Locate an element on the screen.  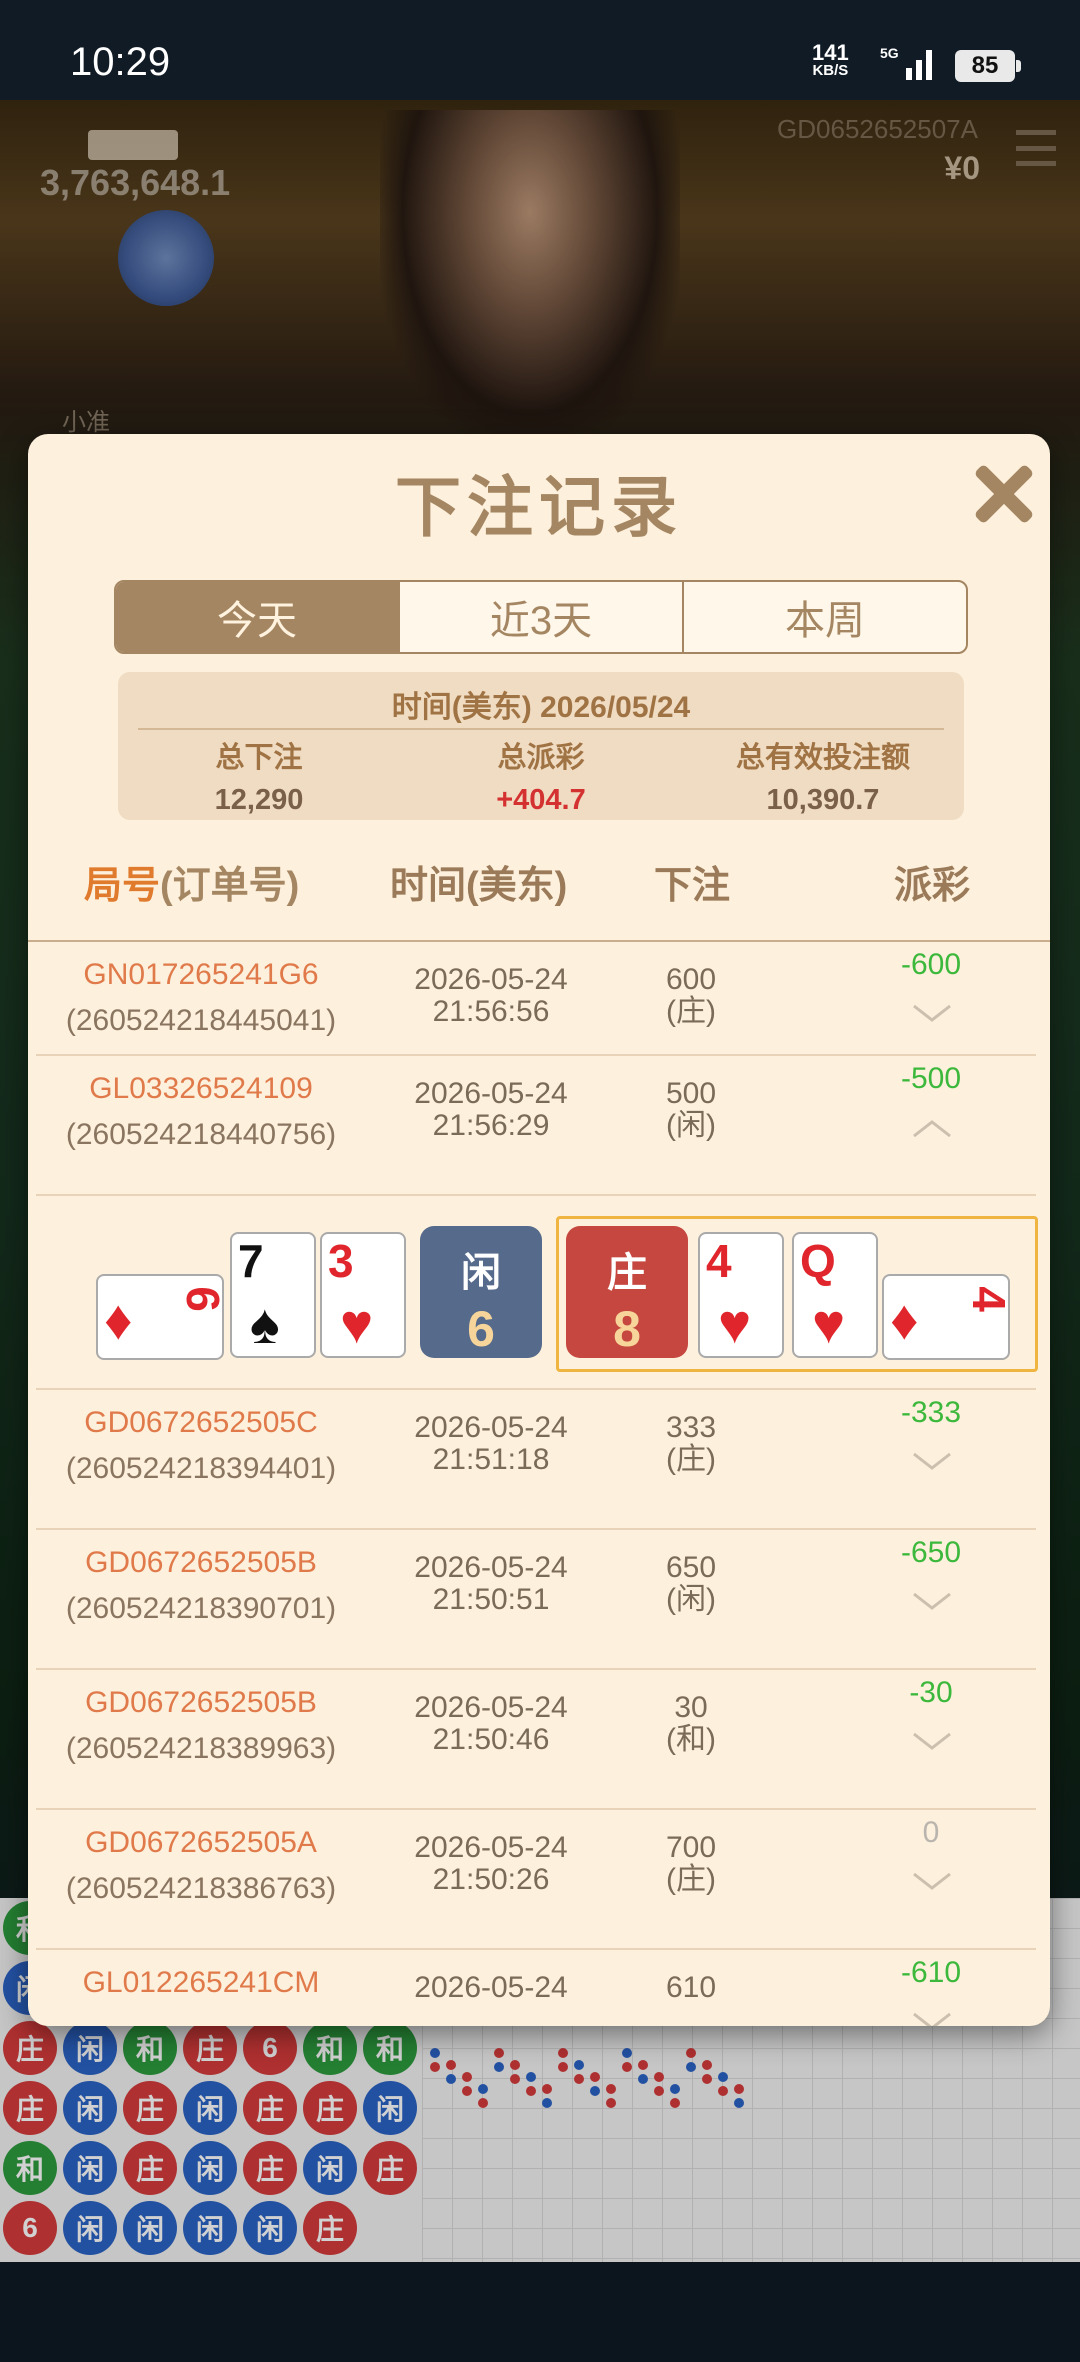
payout-value: -30 is located at coordinates (931, 1692).